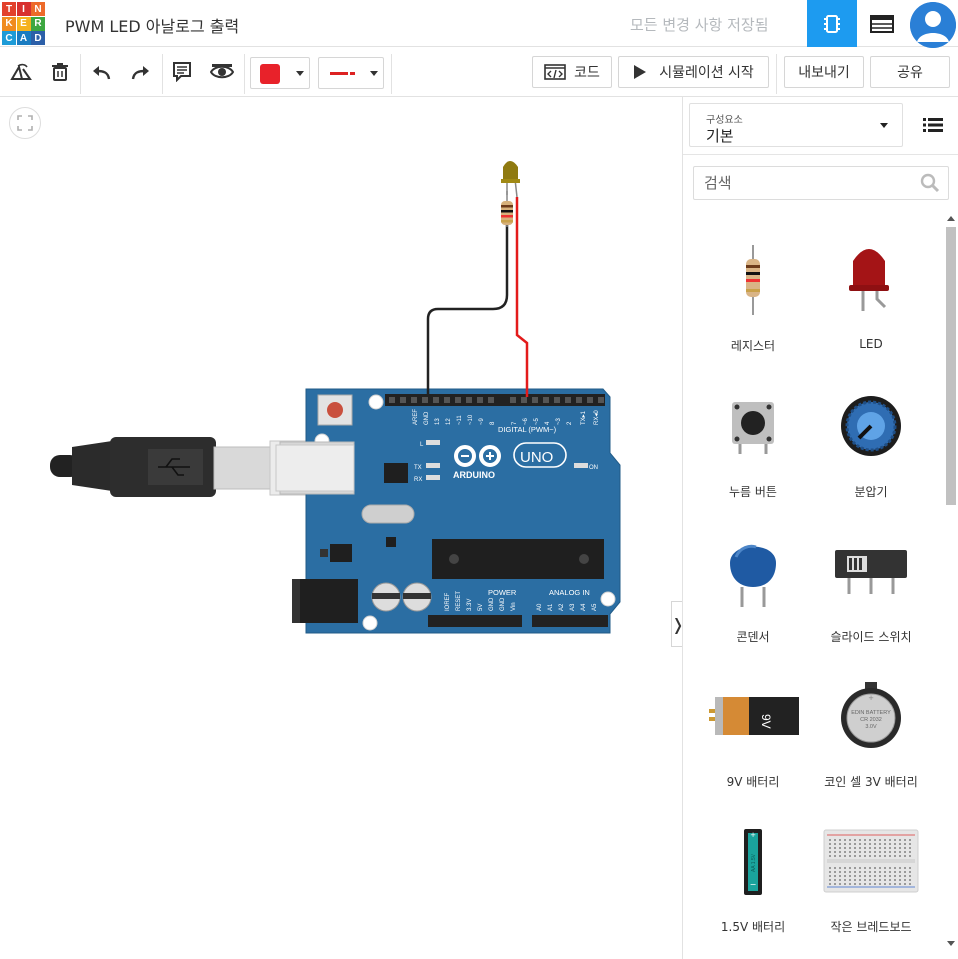  I want to click on rotate-button, so click(21, 72).